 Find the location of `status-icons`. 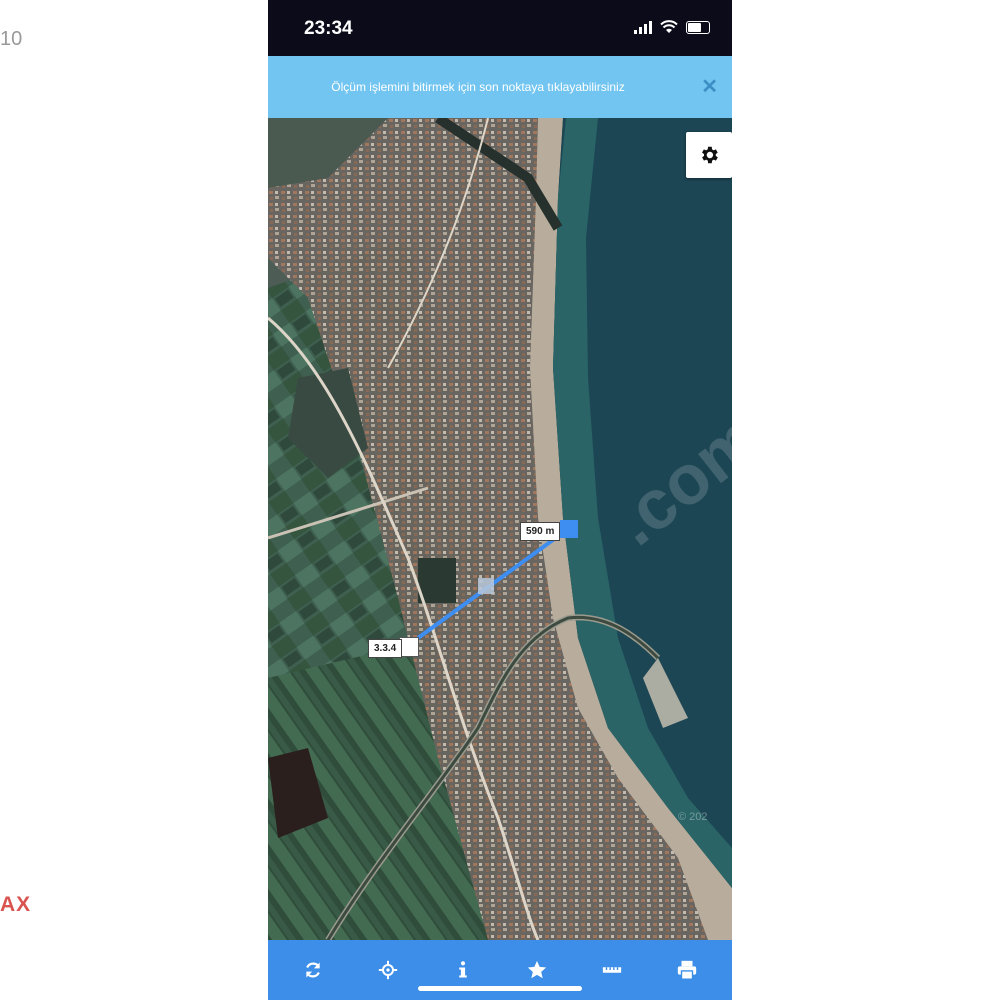

status-icons is located at coordinates (672, 27).